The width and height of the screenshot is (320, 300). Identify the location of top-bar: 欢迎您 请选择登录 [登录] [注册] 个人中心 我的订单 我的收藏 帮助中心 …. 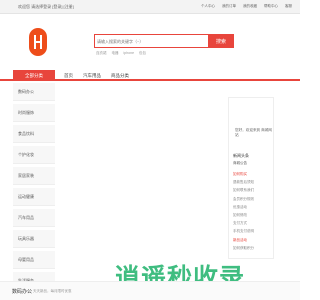
(150, 7).